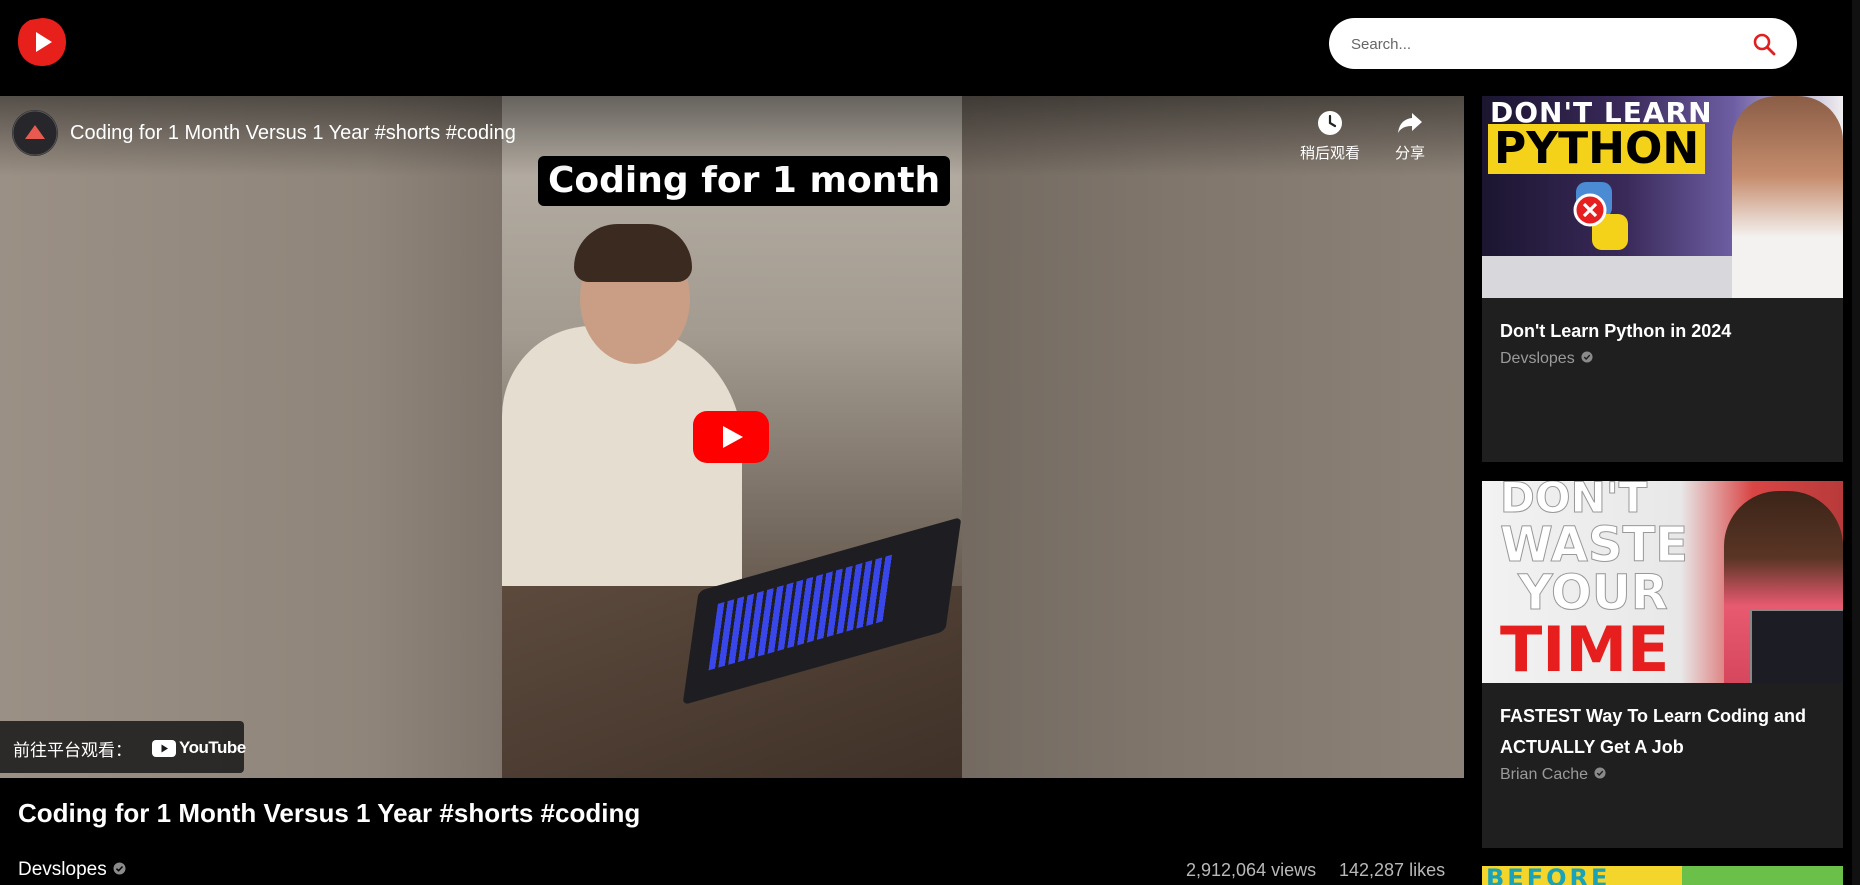 The image size is (1860, 885). What do you see at coordinates (930, 48) in the screenshot?
I see `top-header` at bounding box center [930, 48].